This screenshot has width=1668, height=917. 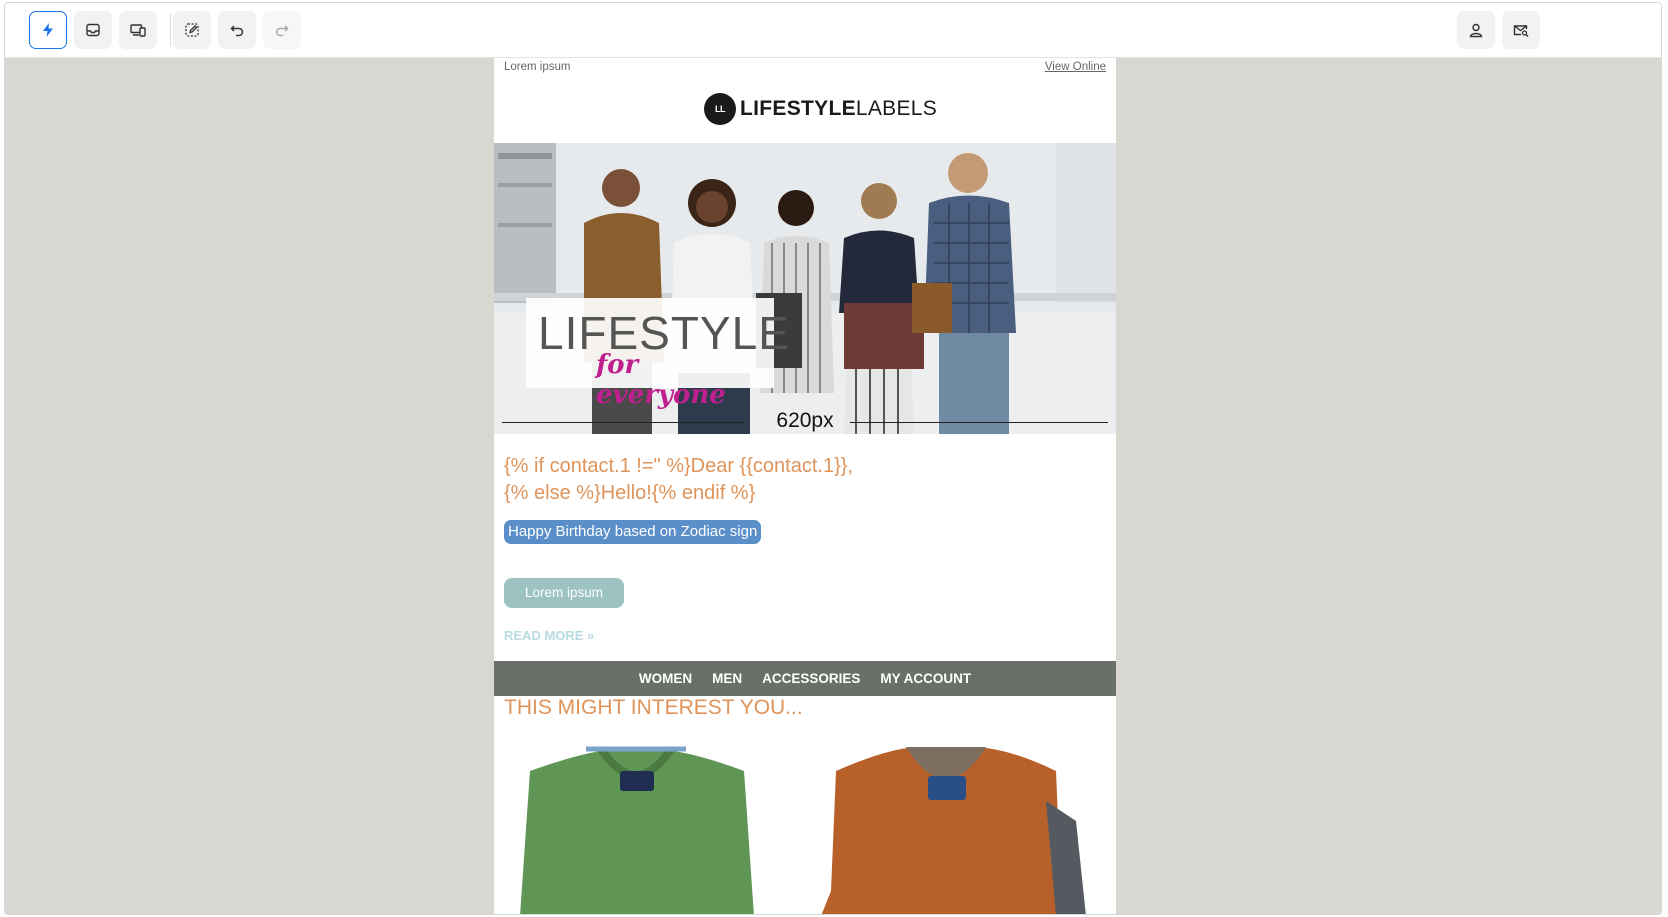 What do you see at coordinates (170, 30) in the screenshot?
I see `toolbar-separator` at bounding box center [170, 30].